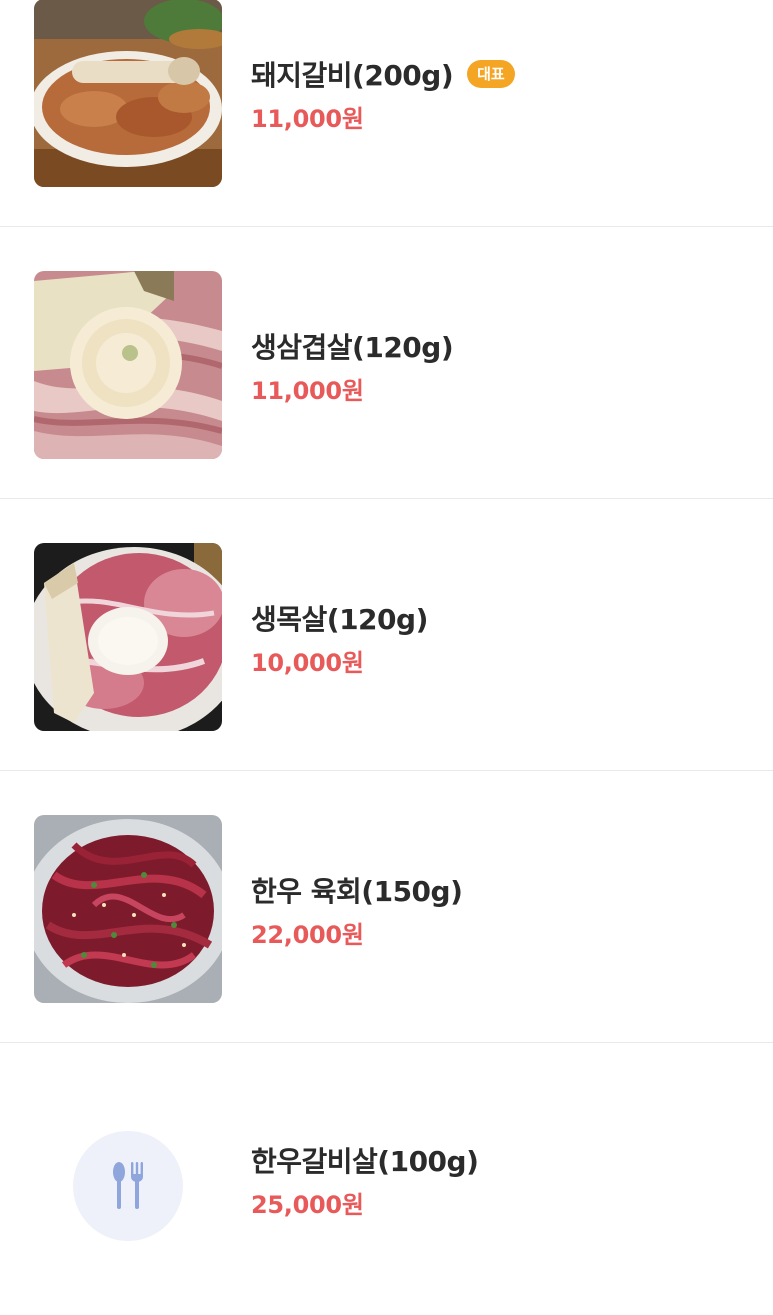 Image resolution: width=773 pixels, height=1315 pixels. I want to click on pork-galbi-photo, so click(128, 93).